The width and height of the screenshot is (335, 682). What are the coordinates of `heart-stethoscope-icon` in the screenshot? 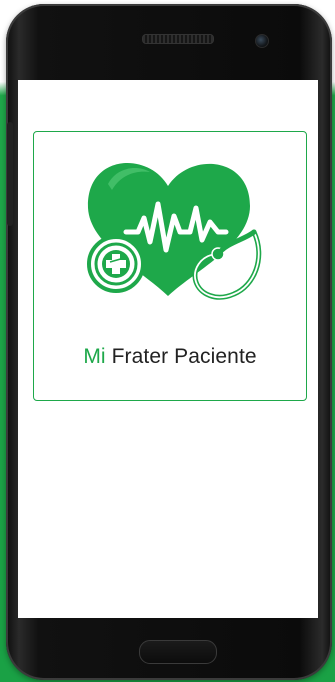 It's located at (174, 231).